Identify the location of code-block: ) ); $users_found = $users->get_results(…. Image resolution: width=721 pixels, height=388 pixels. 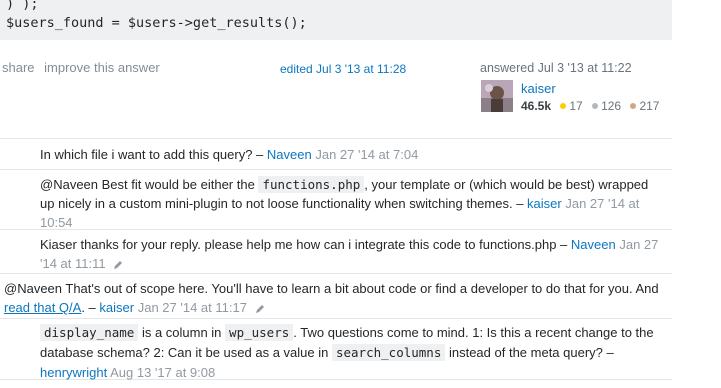
(336, 20).